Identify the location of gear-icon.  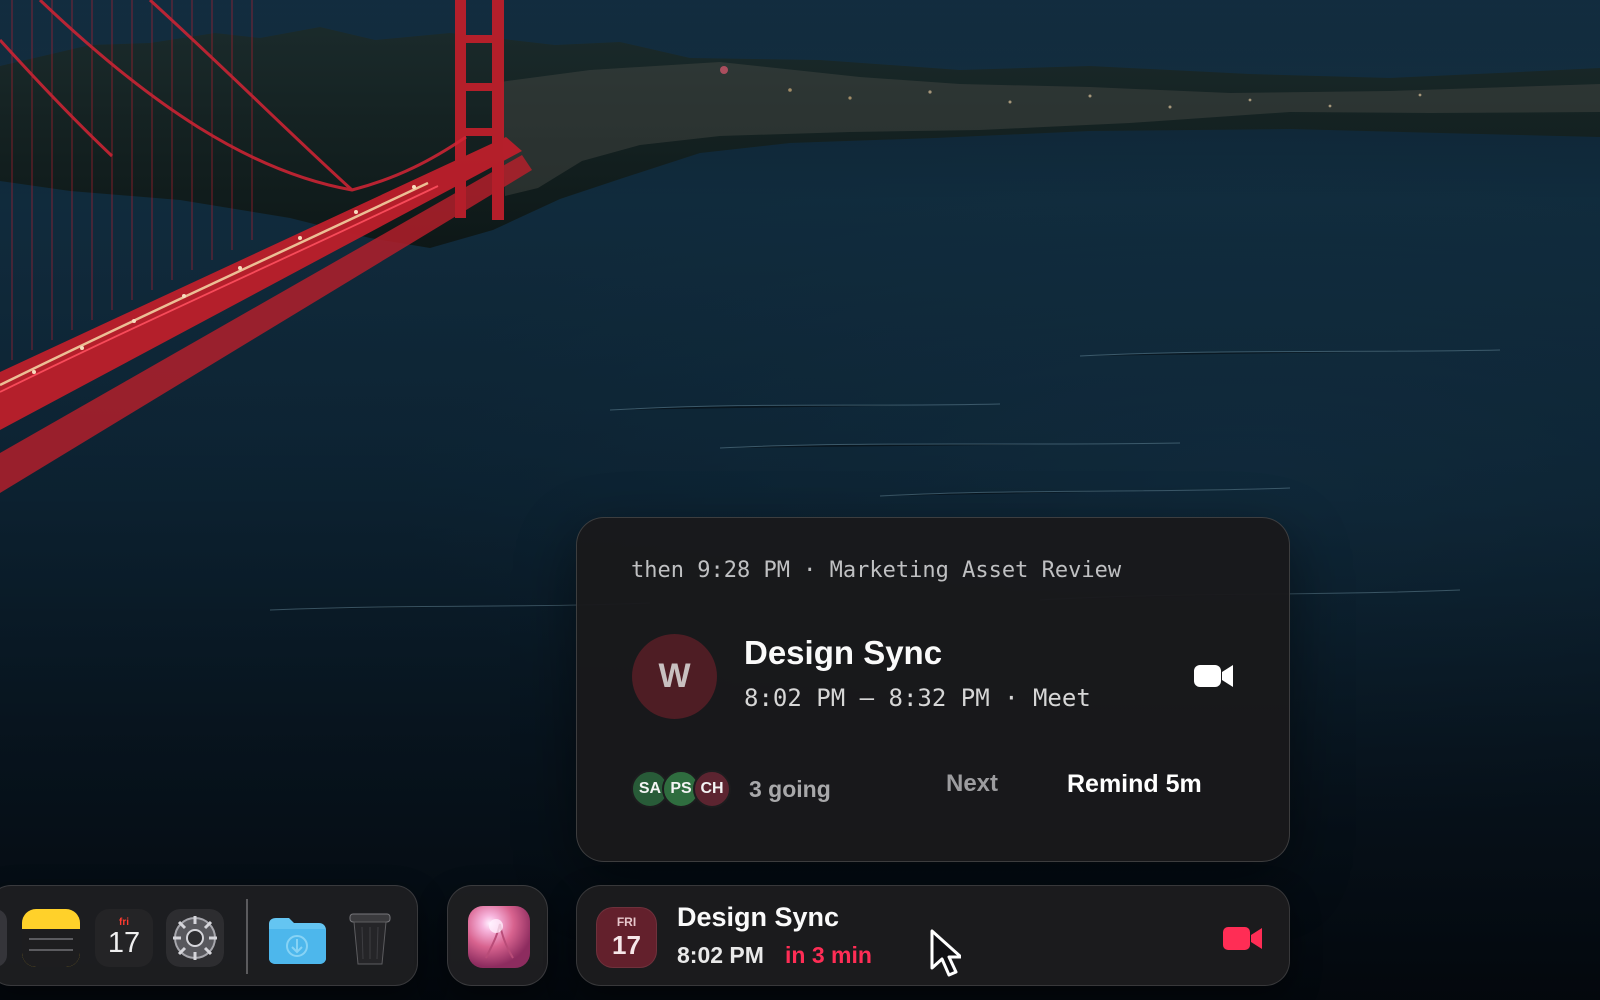
(195, 938).